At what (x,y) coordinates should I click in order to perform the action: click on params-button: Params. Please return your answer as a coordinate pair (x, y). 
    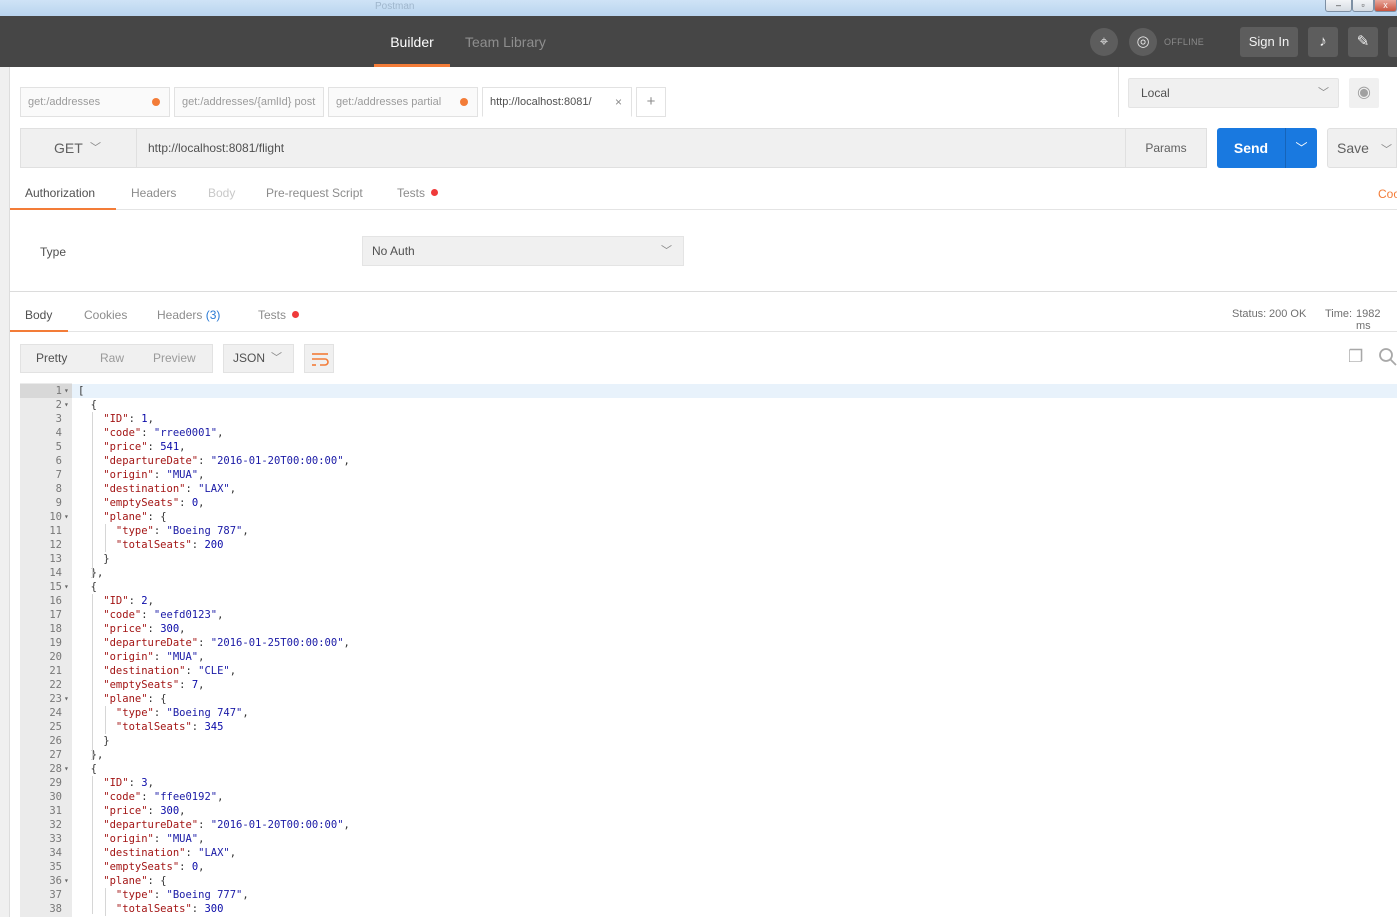
    Looking at the image, I should click on (1166, 148).